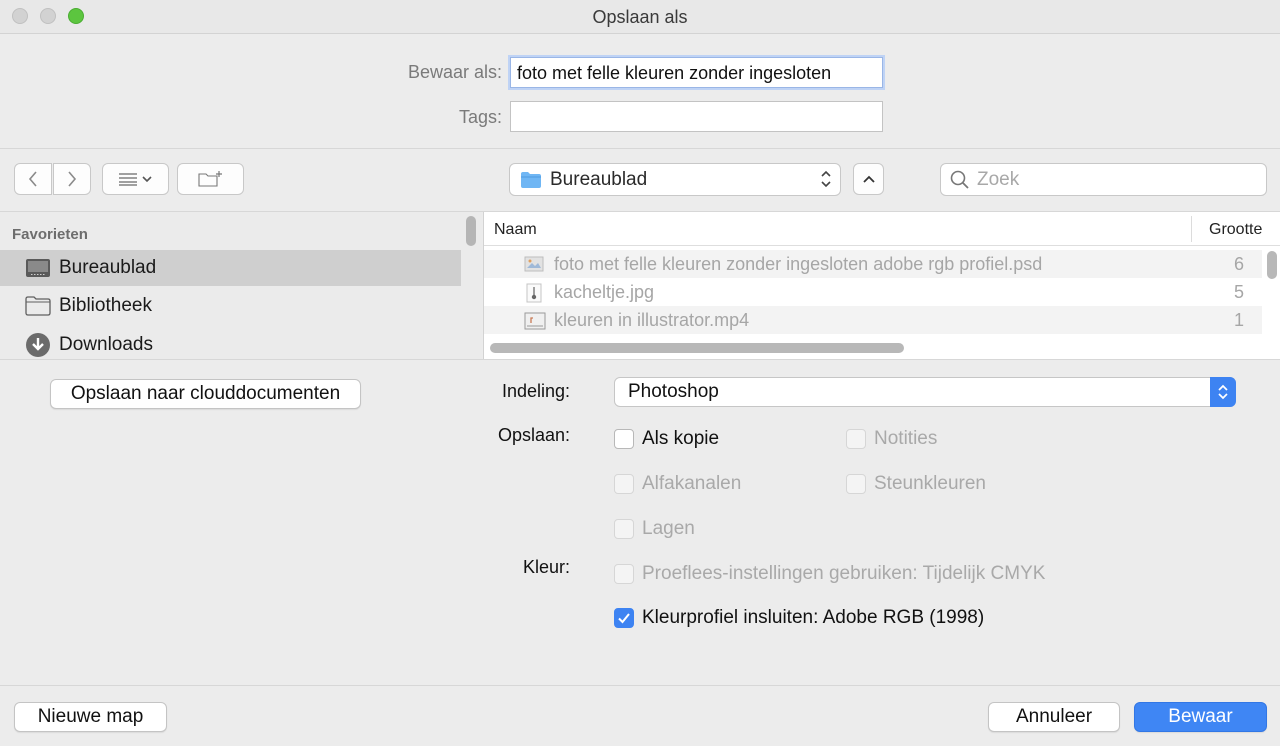 The image size is (1280, 746). What do you see at coordinates (90, 717) in the screenshot?
I see `new-folder-button: Nieuwe map` at bounding box center [90, 717].